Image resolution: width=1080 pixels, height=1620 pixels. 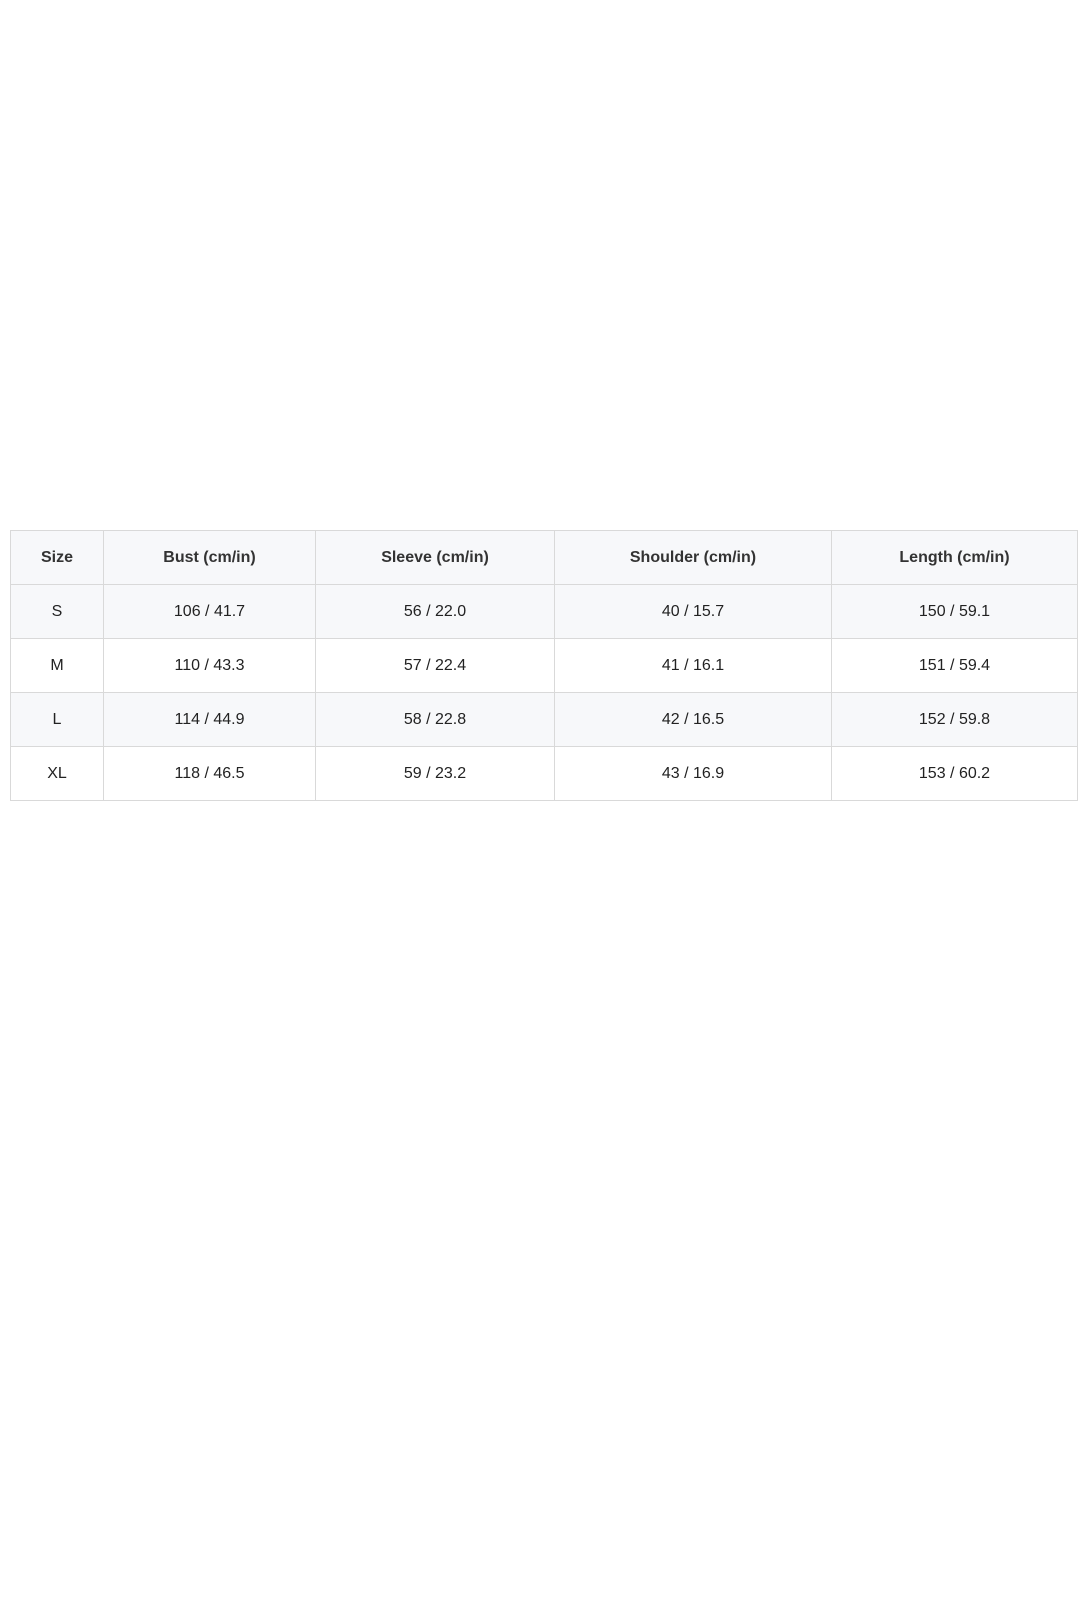 What do you see at coordinates (954, 611) in the screenshot?
I see `cell-length: 150 / 59.1` at bounding box center [954, 611].